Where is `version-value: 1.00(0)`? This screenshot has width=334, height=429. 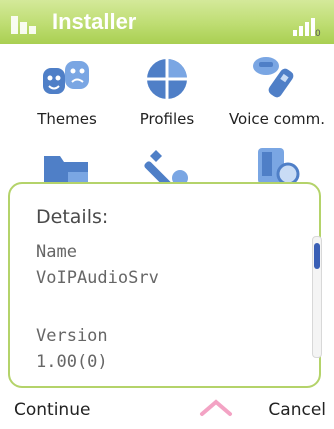 version-value: 1.00(0) is located at coordinates (72, 362).